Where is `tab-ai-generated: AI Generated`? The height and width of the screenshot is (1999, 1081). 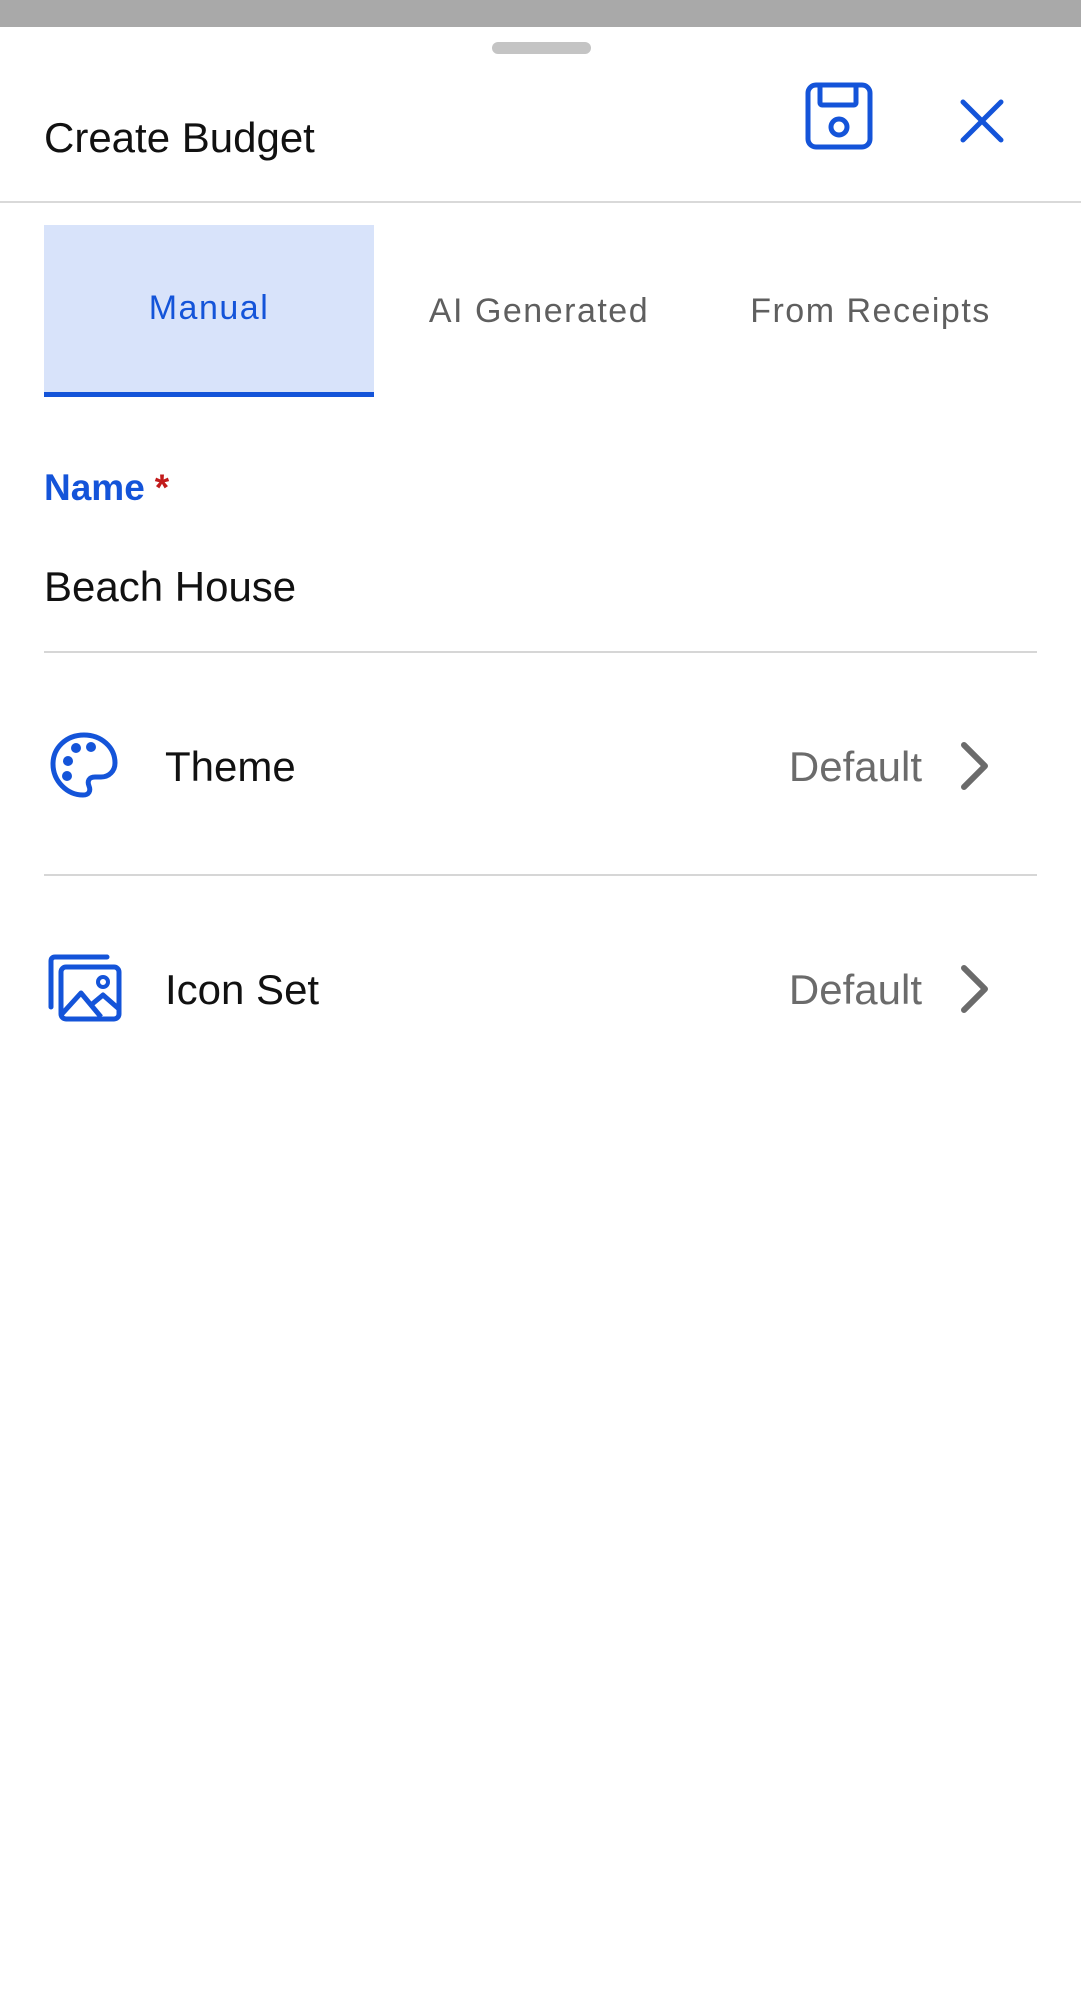
tab-ai-generated: AI Generated is located at coordinates (539, 311).